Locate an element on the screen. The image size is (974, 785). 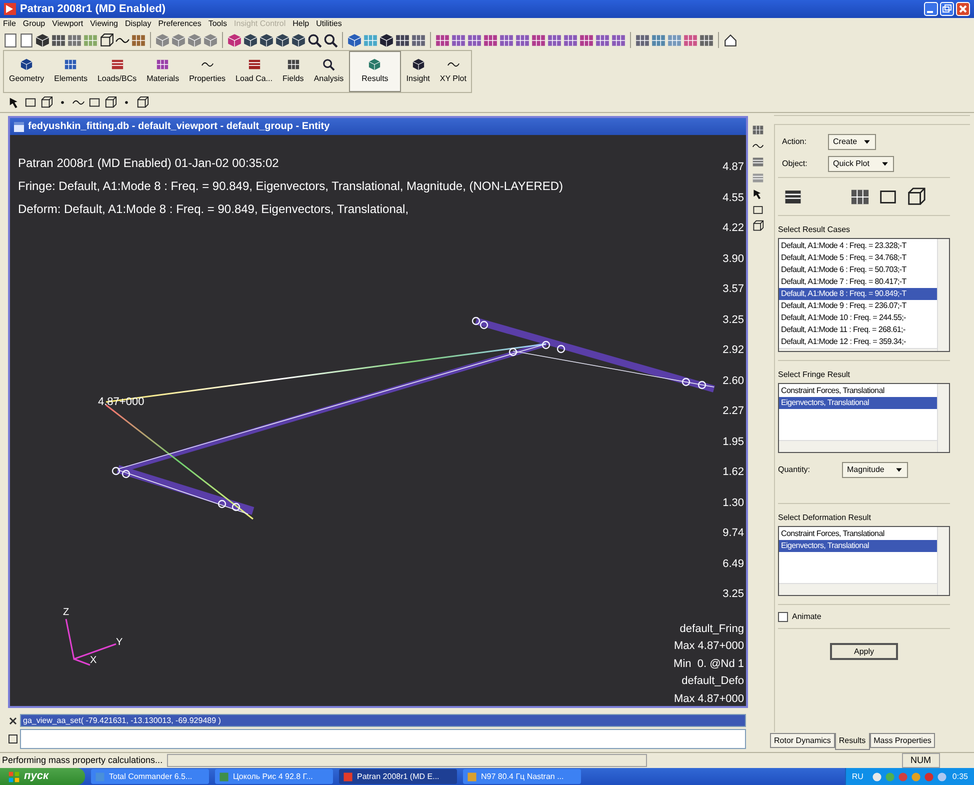
list-item: Default, A1:Mode 6 : Freq. = 50.703;-T is located at coordinates (858, 270).